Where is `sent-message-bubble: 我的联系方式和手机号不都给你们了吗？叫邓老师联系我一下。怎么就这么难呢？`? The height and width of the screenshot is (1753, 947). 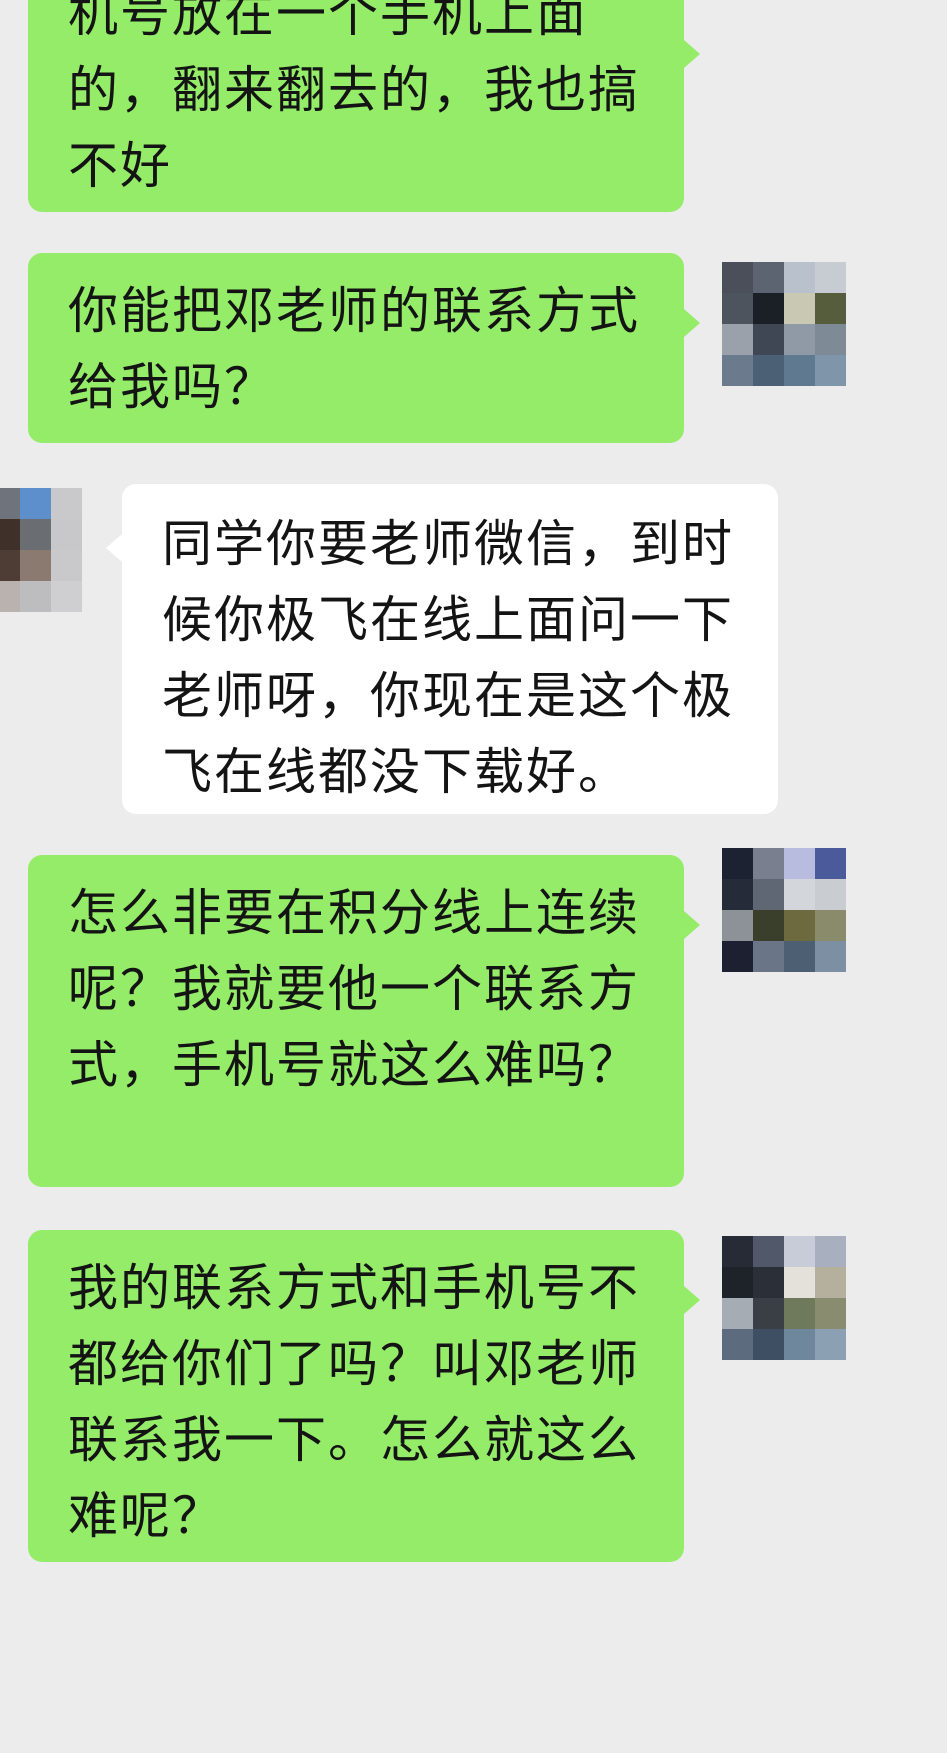 sent-message-bubble: 我的联系方式和手机号不都给你们了吗？叫邓老师联系我一下。怎么就这么难呢？ is located at coordinates (364, 1396).